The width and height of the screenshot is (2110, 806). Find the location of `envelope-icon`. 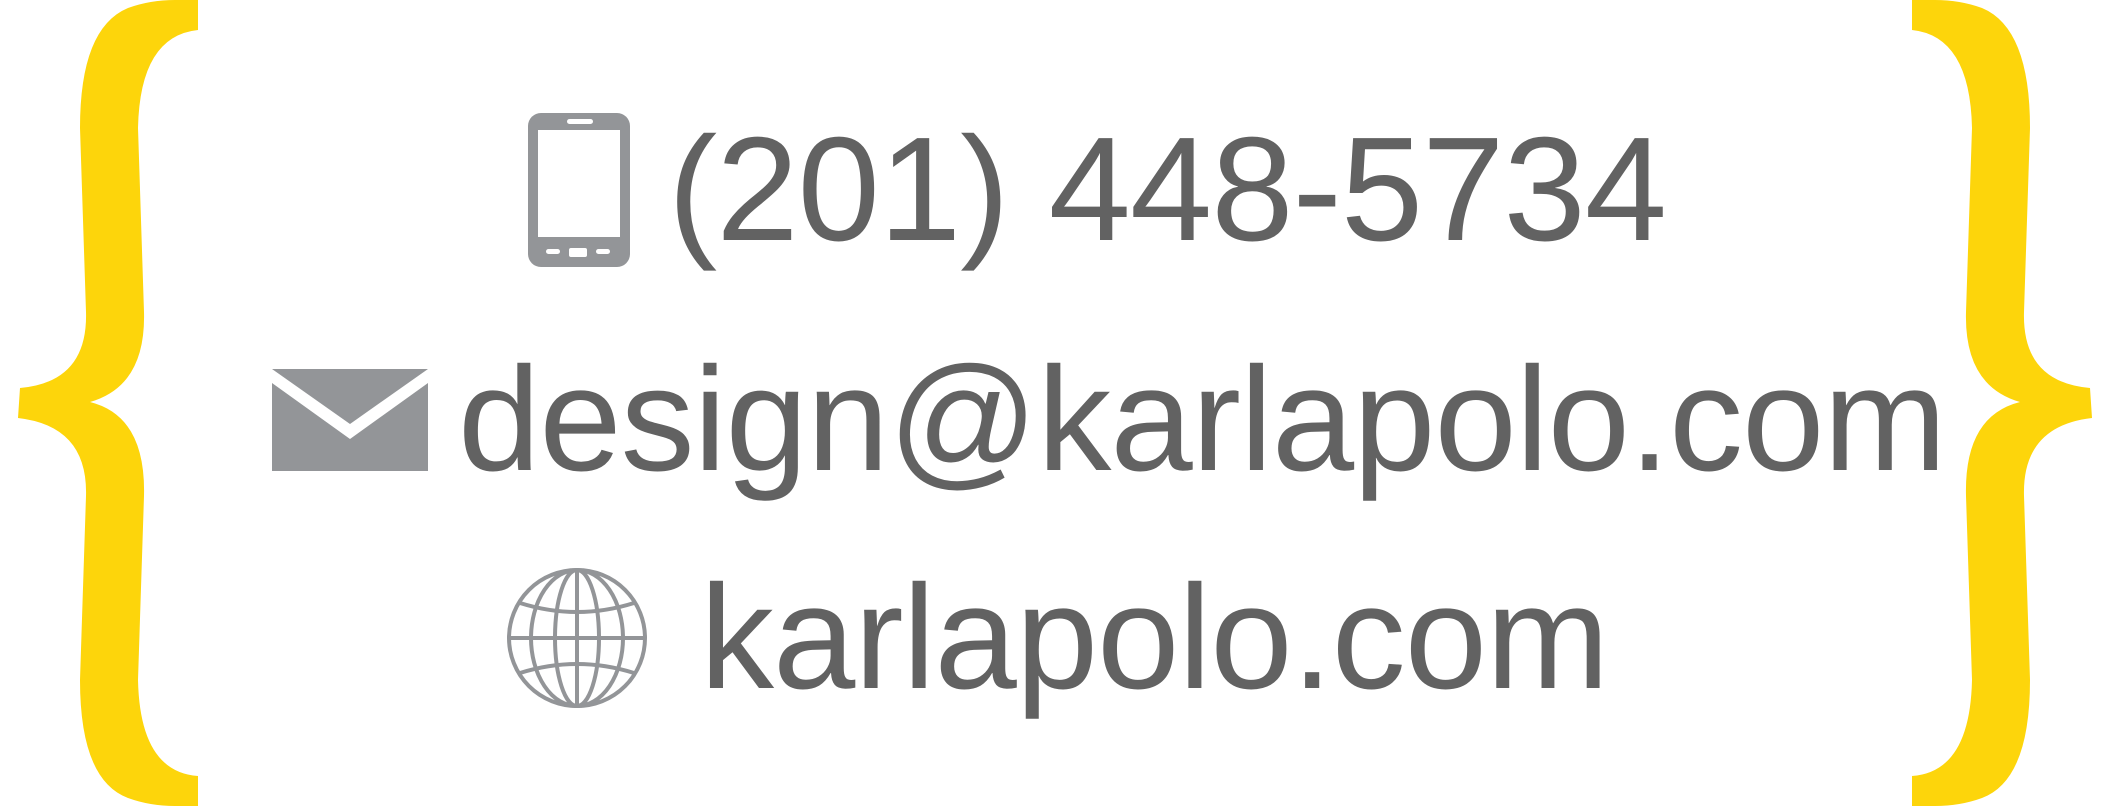

envelope-icon is located at coordinates (350, 420).